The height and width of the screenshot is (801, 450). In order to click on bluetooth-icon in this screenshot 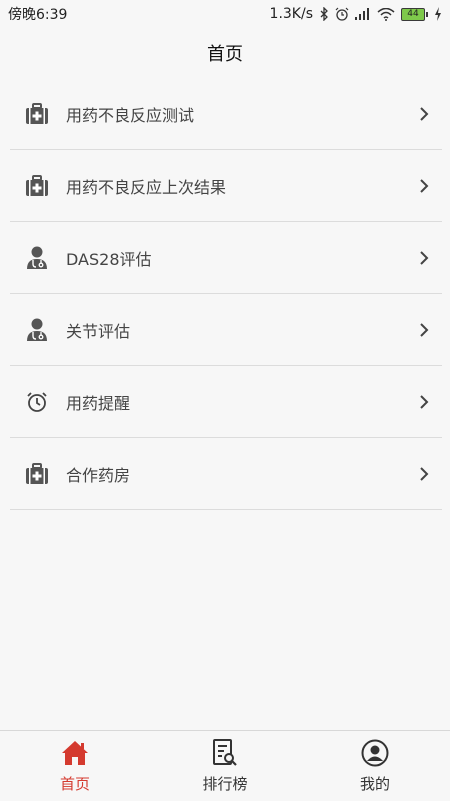, I will do `click(324, 14)`.